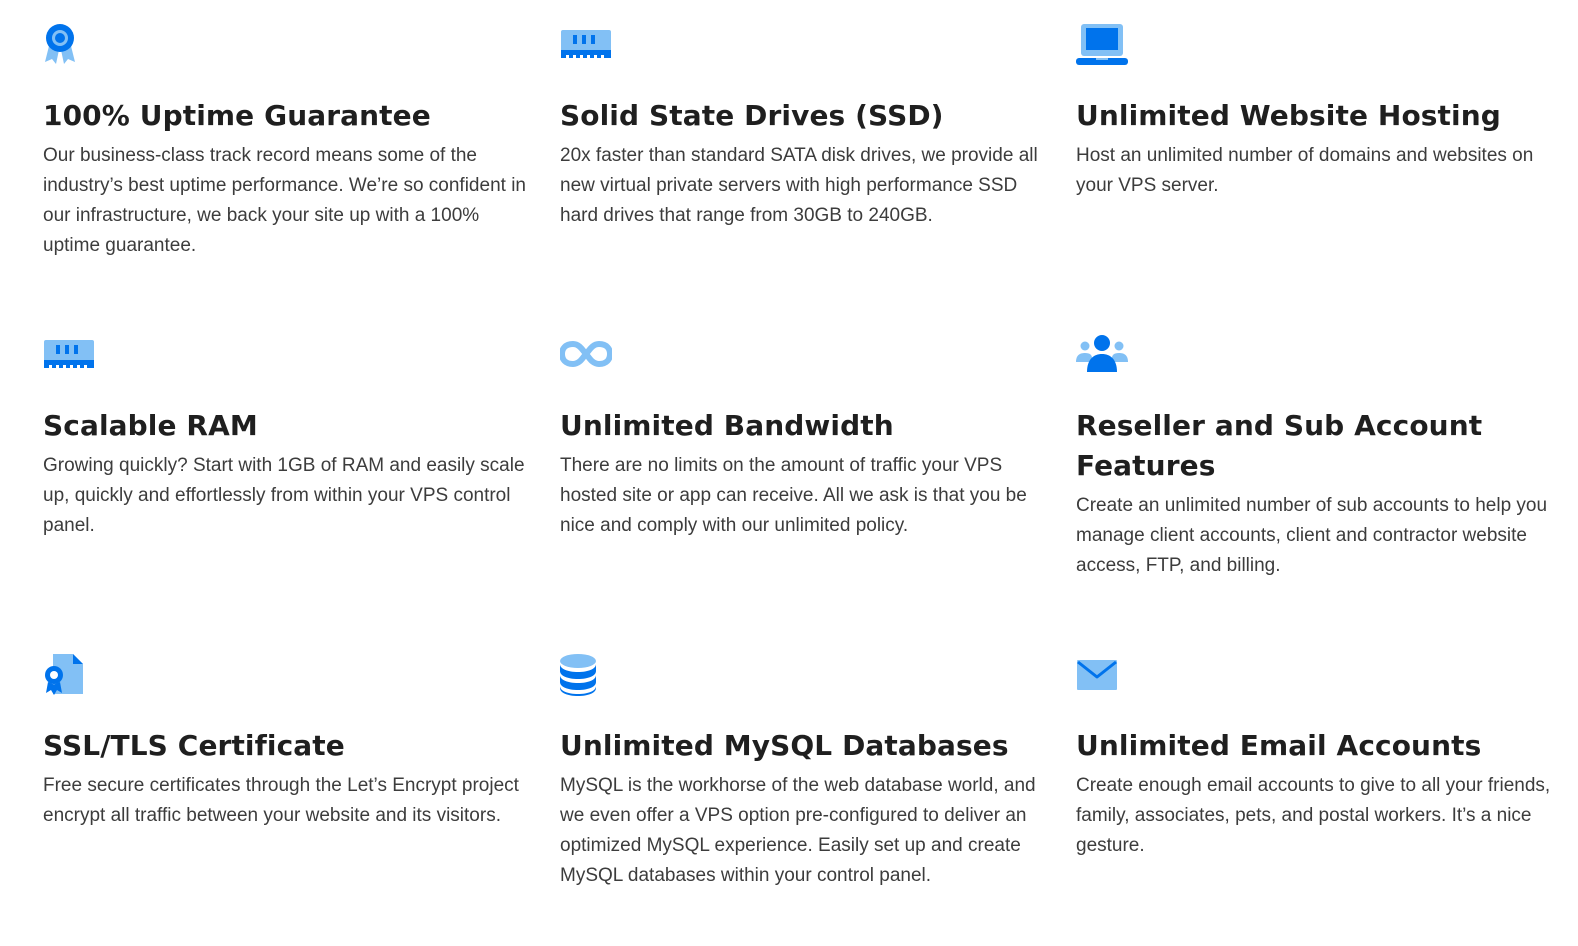  Describe the element at coordinates (588, 675) in the screenshot. I see `database-icon` at that location.